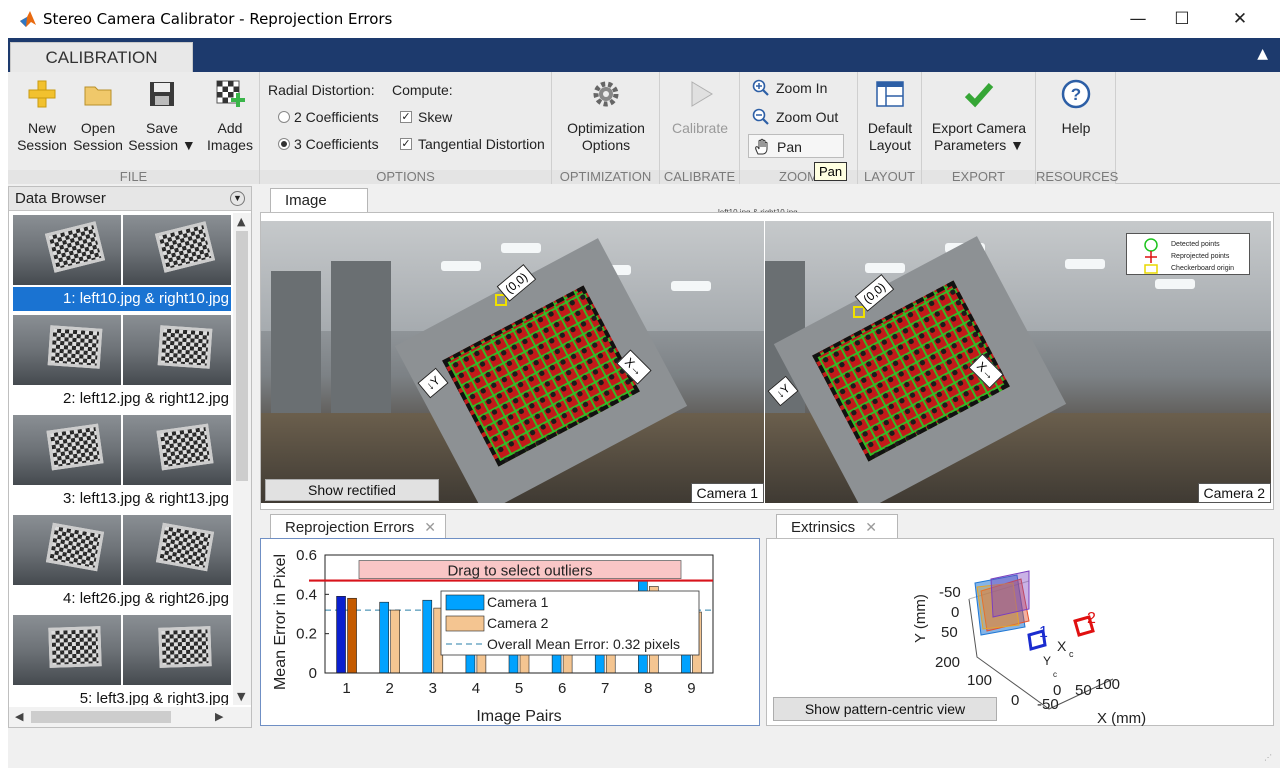  Describe the element at coordinates (133, 177) in the screenshot. I see `file-section-label: FILE` at that location.